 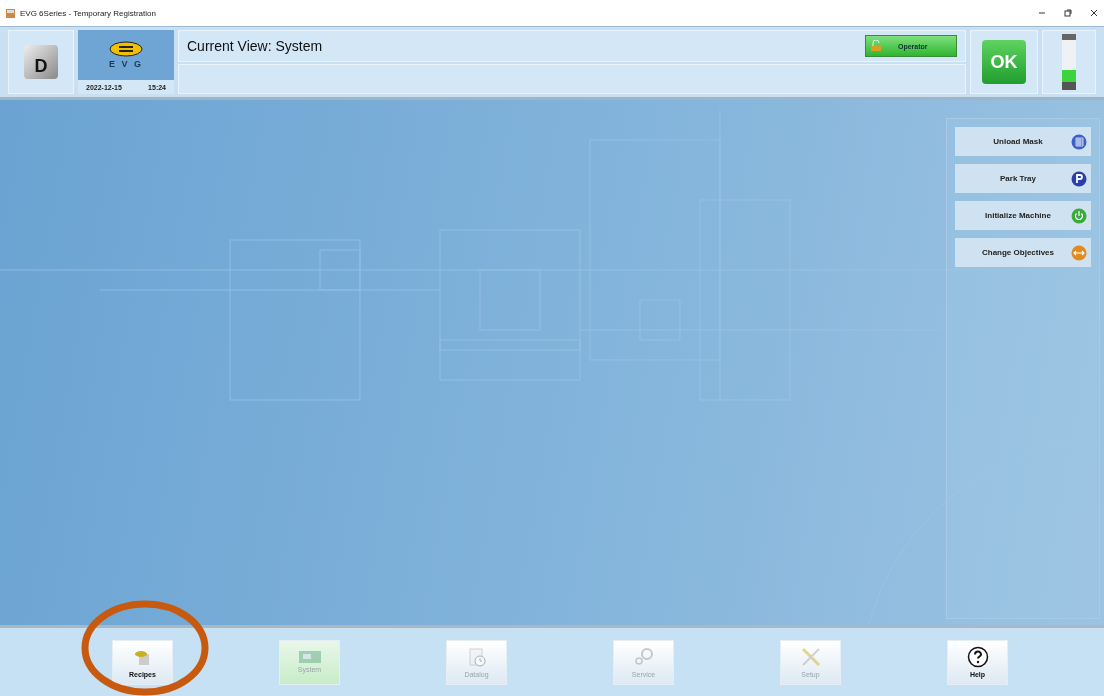 What do you see at coordinates (41, 62) in the screenshot?
I see `mode-key-button: D` at bounding box center [41, 62].